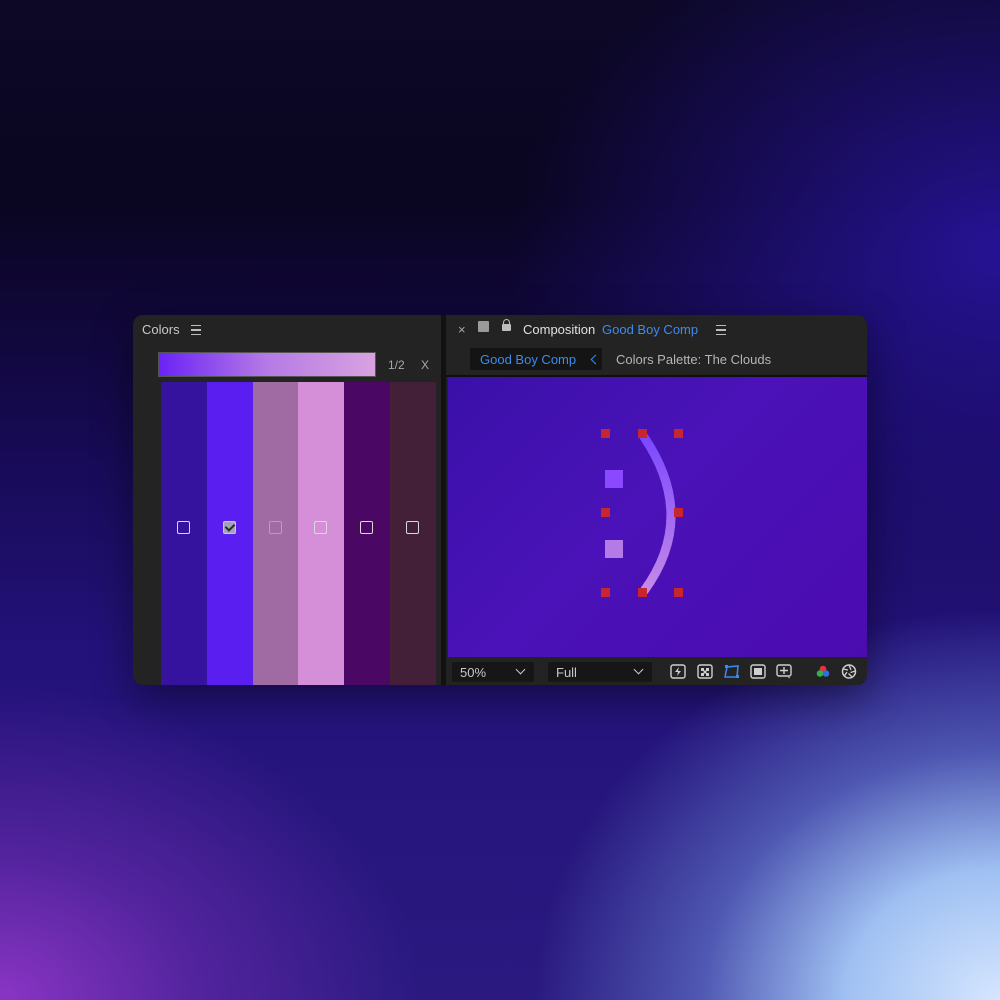 The width and height of the screenshot is (1000, 1000). I want to click on fast-previews-icon, so click(678, 671).